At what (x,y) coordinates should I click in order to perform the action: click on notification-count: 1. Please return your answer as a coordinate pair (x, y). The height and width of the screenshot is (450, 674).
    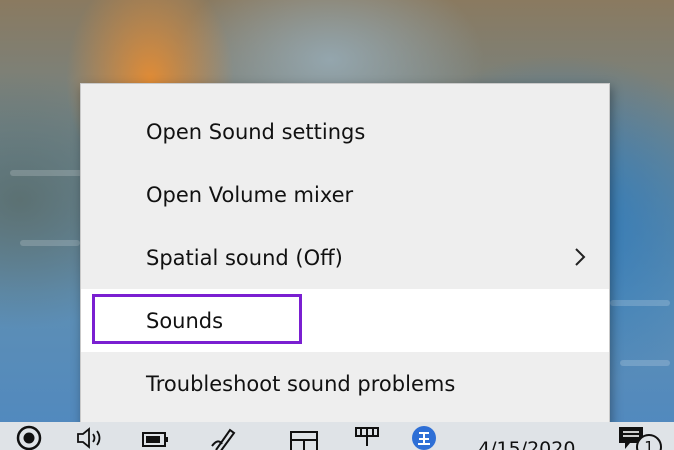
    Looking at the image, I should click on (649, 444).